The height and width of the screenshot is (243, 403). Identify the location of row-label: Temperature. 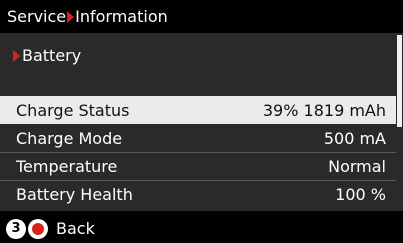
(67, 166).